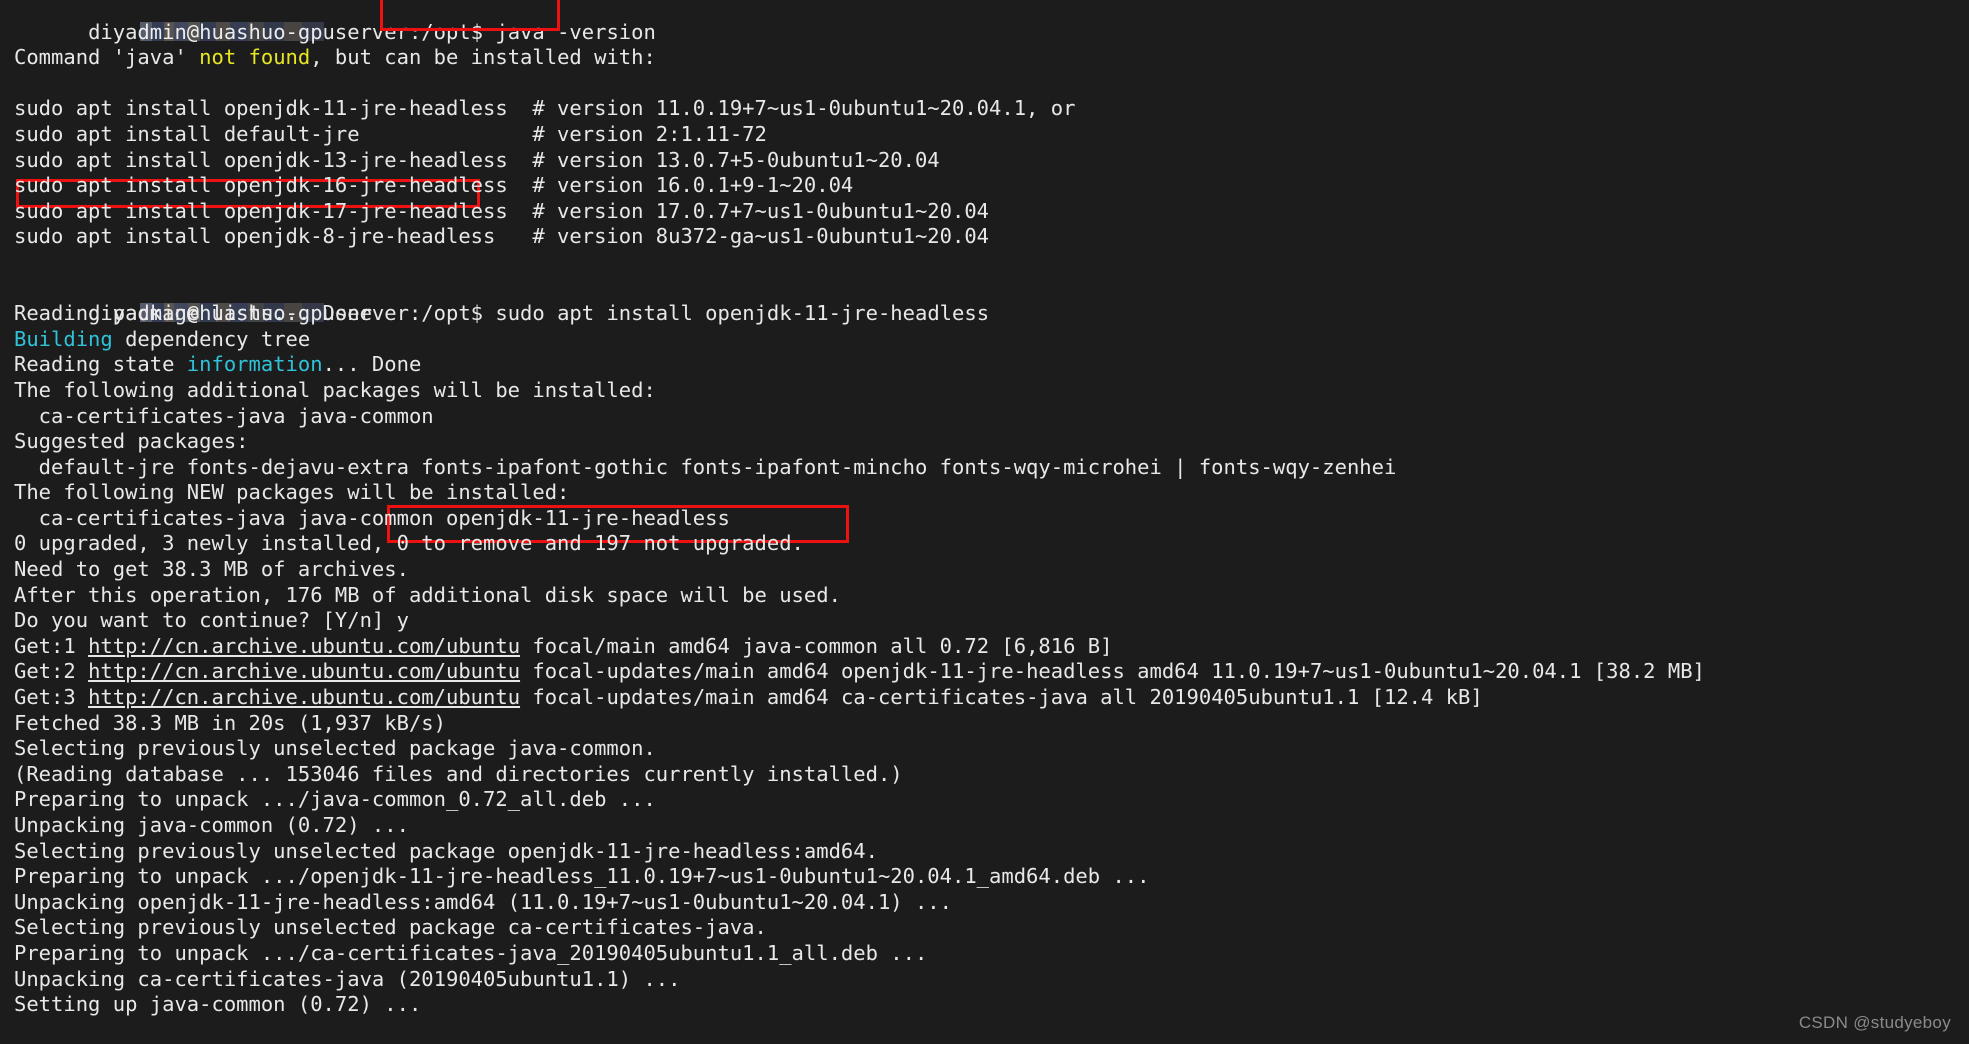 The image size is (1969, 1044). What do you see at coordinates (991, 724) in the screenshot?
I see `terminal-line-fetched: Fetched 38.3 MB in 20s (1,937 kB/s)` at bounding box center [991, 724].